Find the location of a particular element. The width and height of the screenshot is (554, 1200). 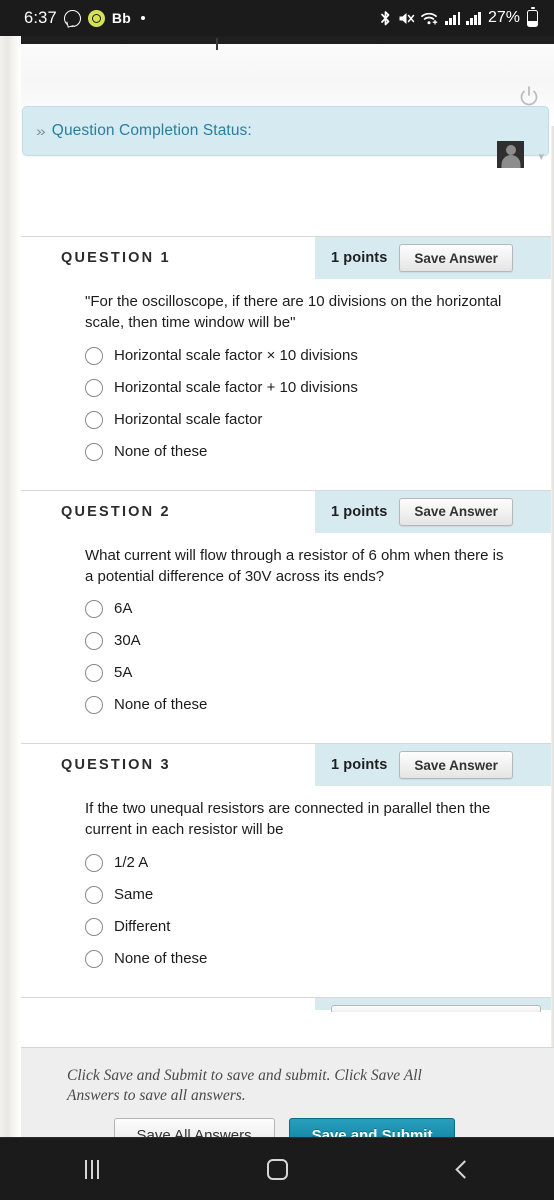

option-label: Different is located at coordinates (142, 926).